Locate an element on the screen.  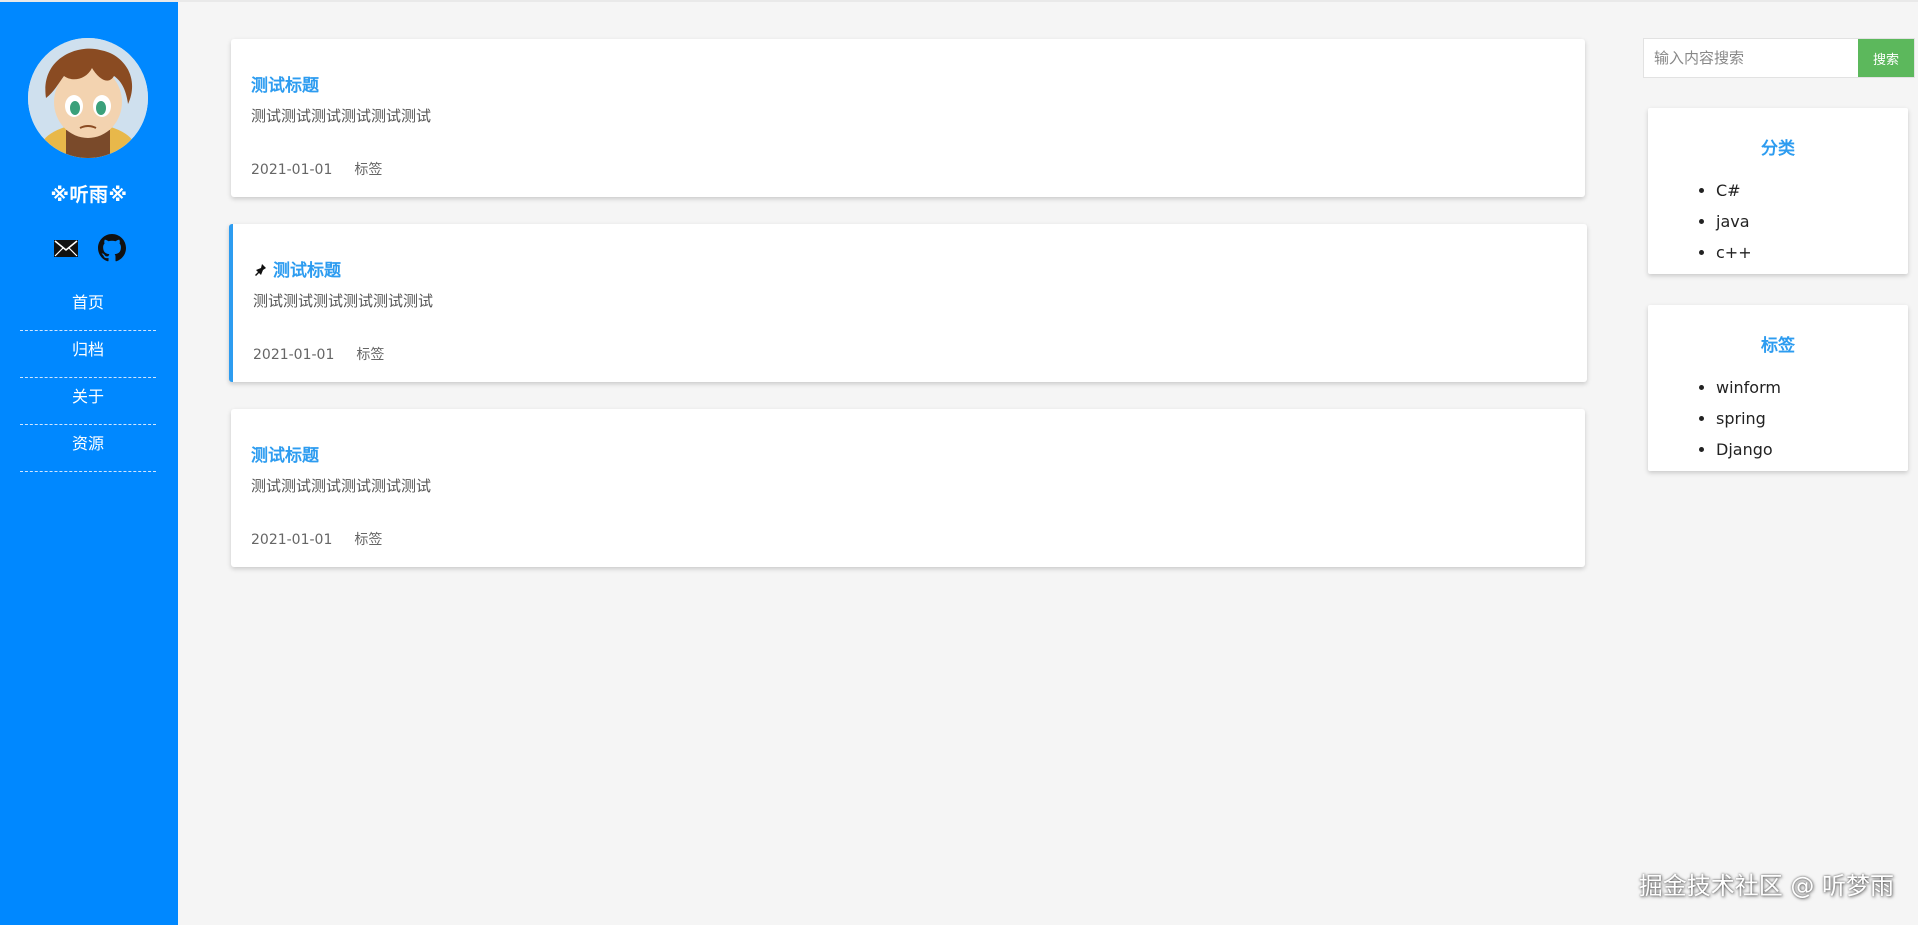
pin-icon is located at coordinates (261, 270).